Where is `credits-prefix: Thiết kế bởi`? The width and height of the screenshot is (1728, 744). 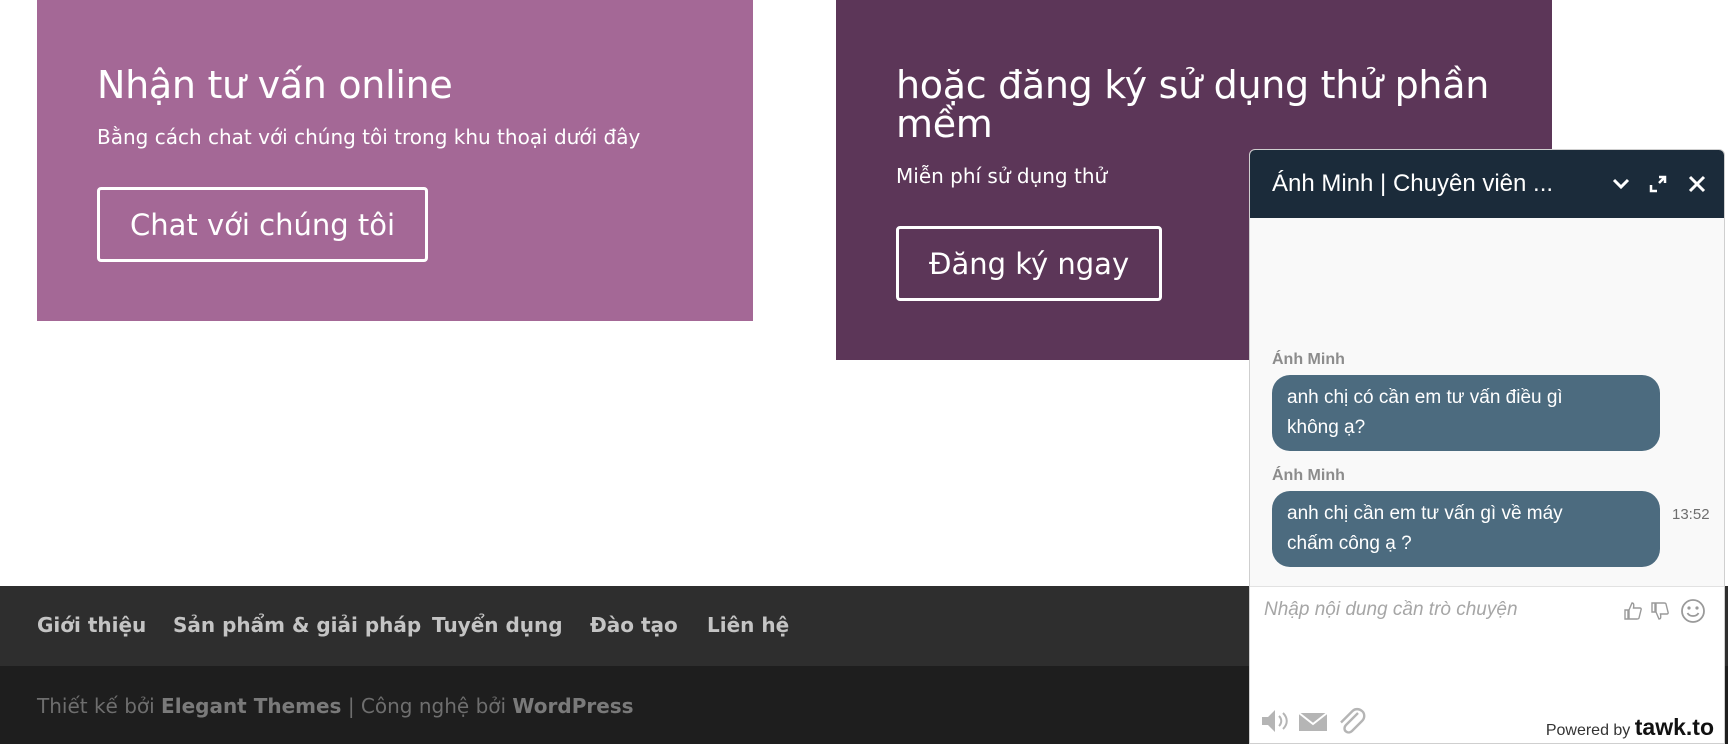 credits-prefix: Thiết kế bởi is located at coordinates (96, 706).